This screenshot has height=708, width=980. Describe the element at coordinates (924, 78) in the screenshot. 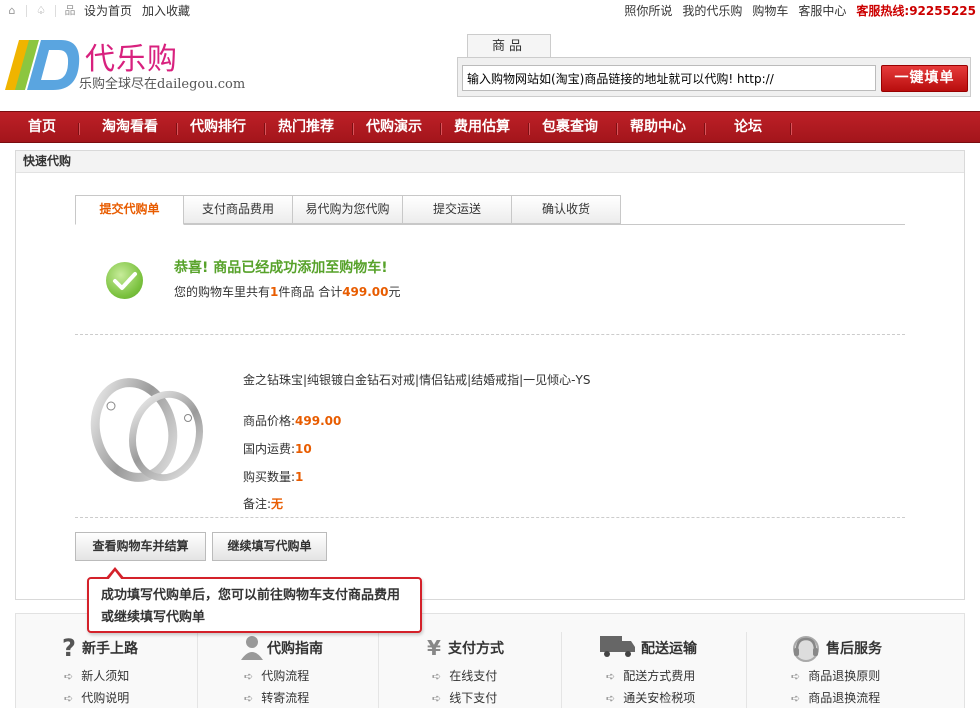

I see `one-click-order-button: 一键填单` at that location.